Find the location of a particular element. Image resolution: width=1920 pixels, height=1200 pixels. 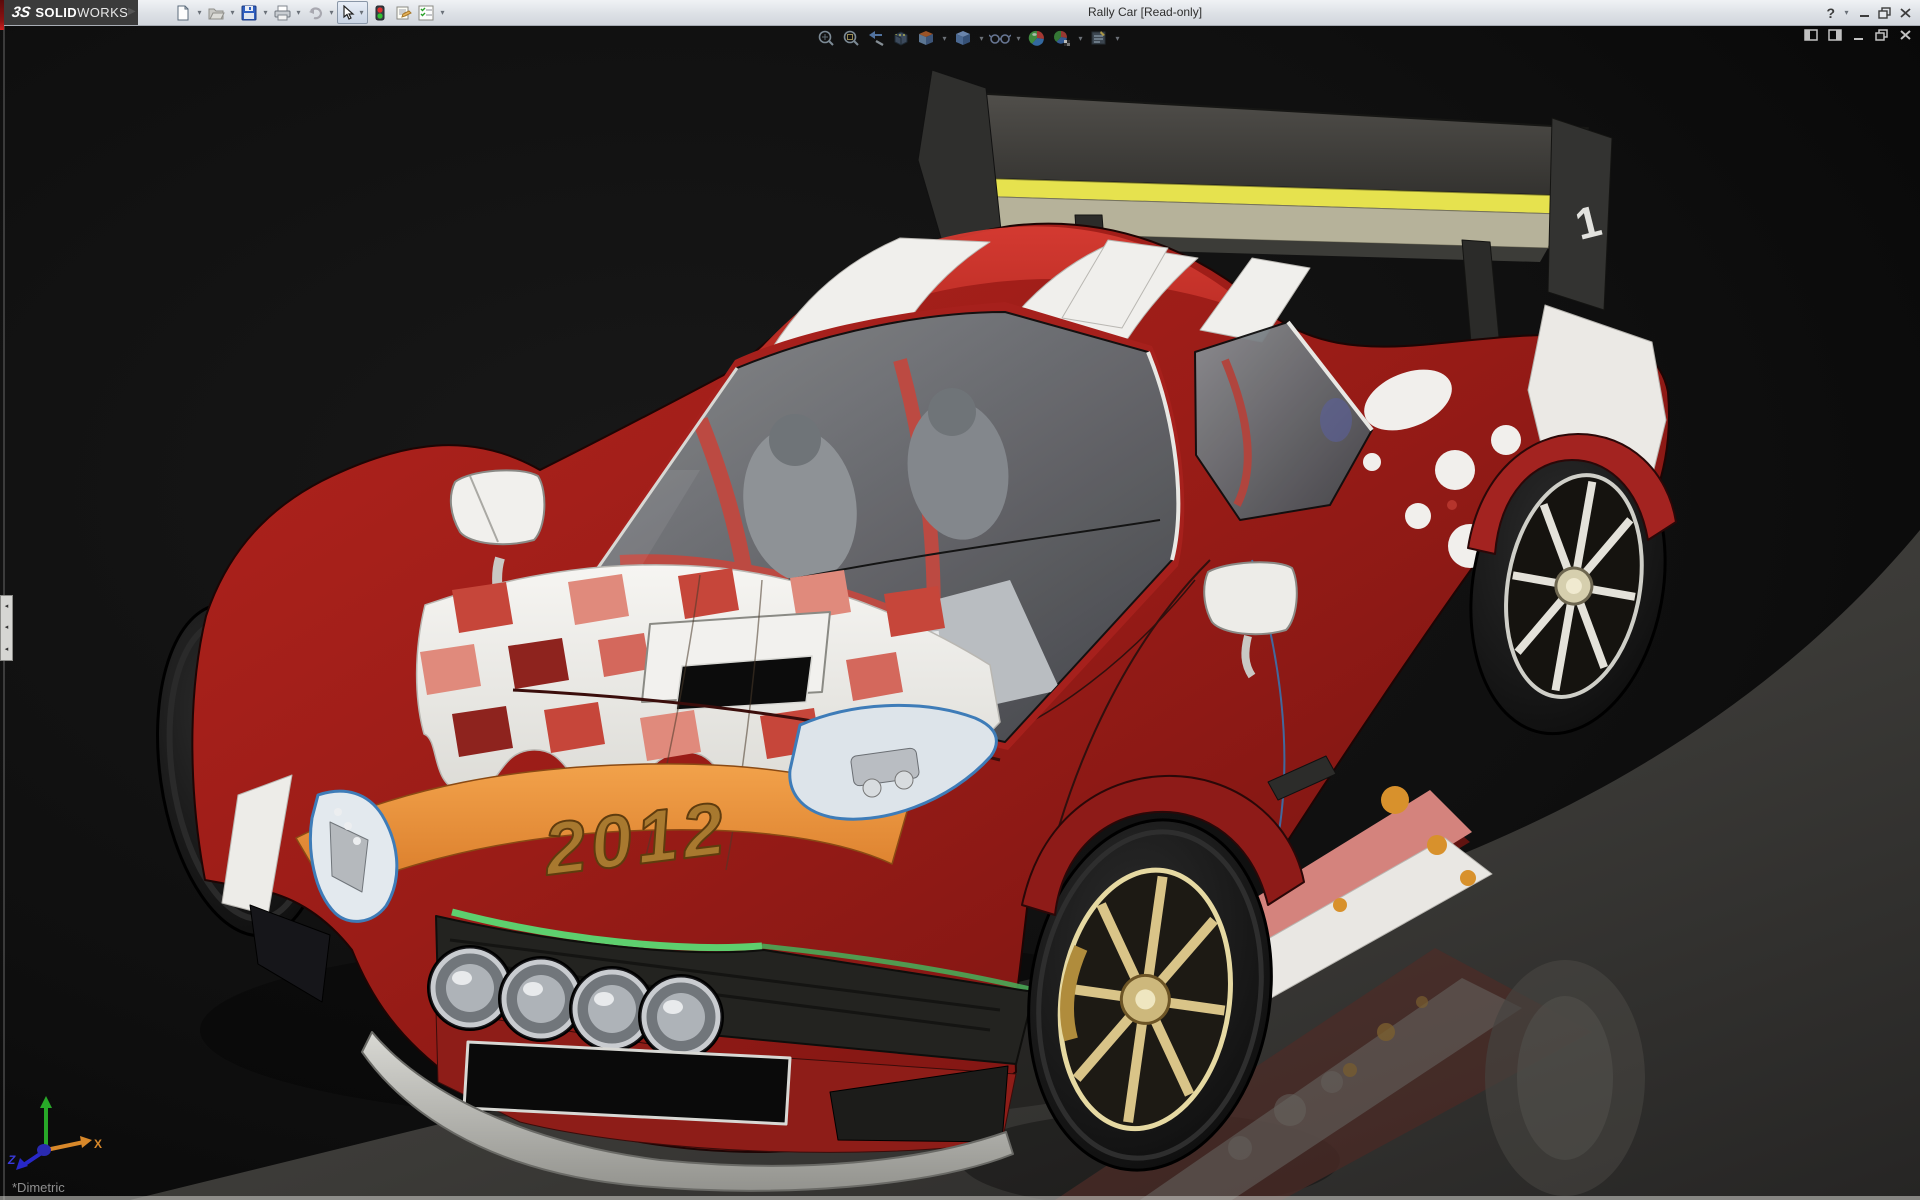

section-view-icon is located at coordinates (901, 38).